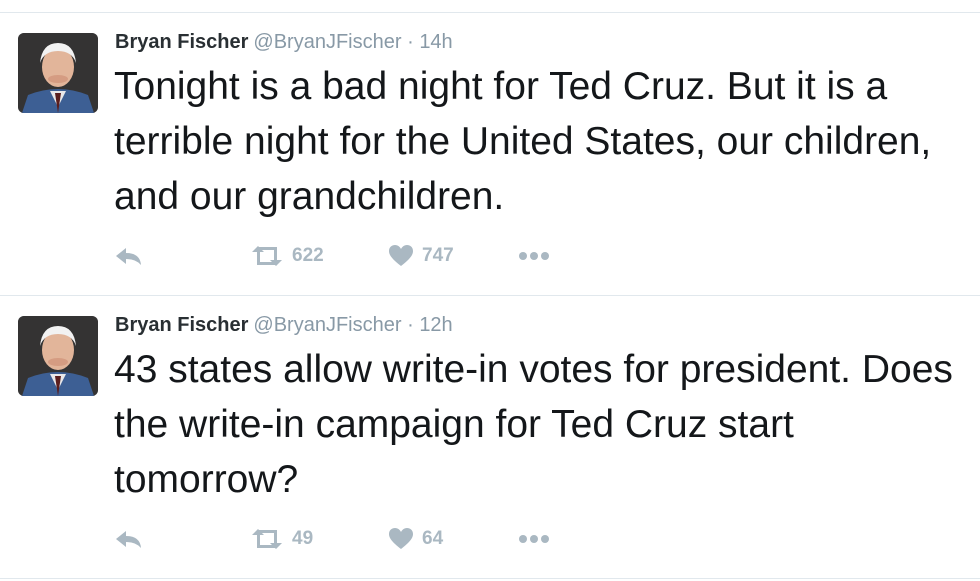  Describe the element at coordinates (438, 255) in the screenshot. I see `like-count: 747` at that location.